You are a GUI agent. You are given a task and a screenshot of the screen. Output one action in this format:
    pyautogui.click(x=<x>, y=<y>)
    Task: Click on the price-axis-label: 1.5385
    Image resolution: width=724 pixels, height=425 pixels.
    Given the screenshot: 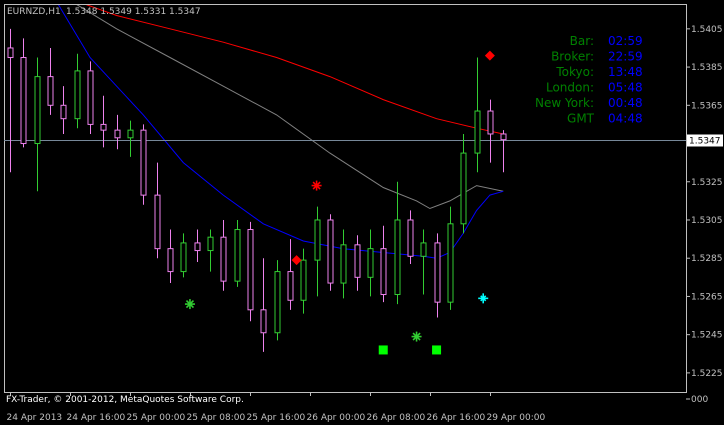 What is the action you would take?
    pyautogui.click(x=707, y=68)
    